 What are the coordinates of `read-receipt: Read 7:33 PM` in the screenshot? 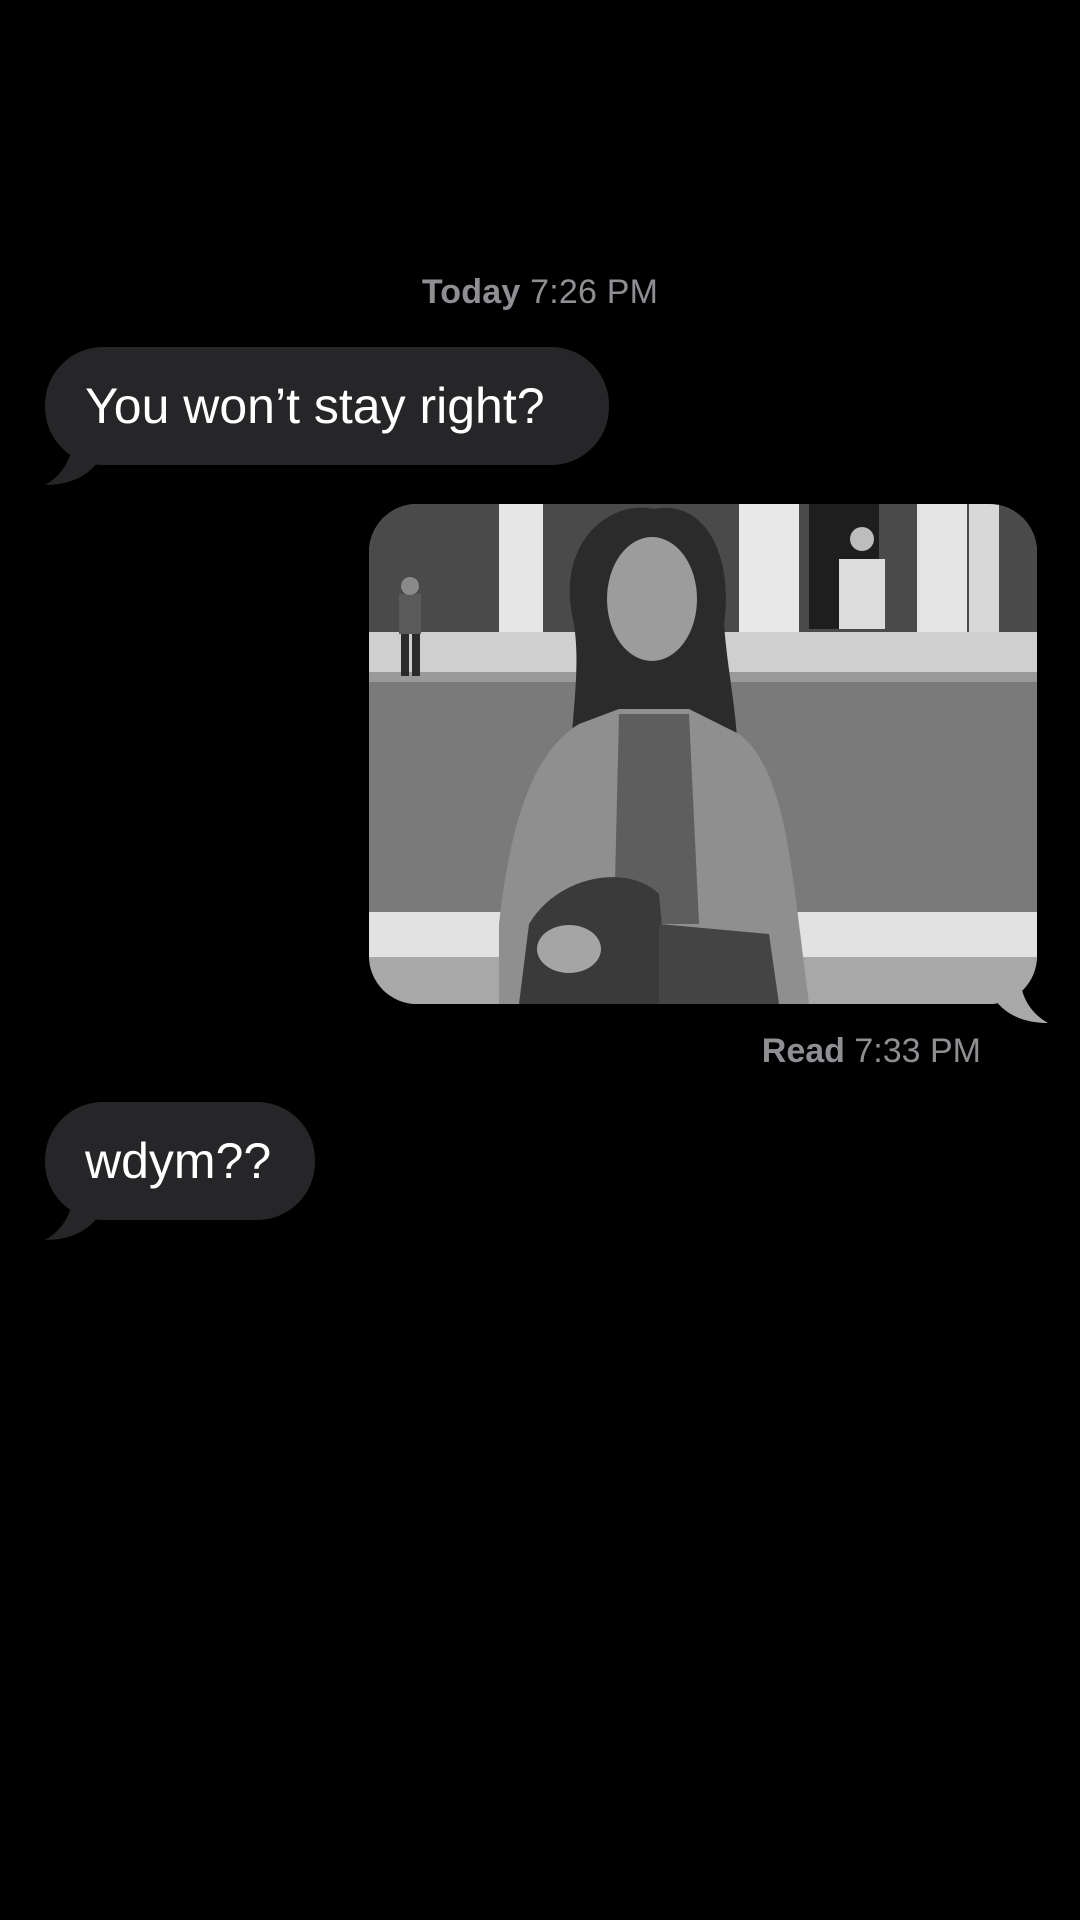 It's located at (871, 1051).